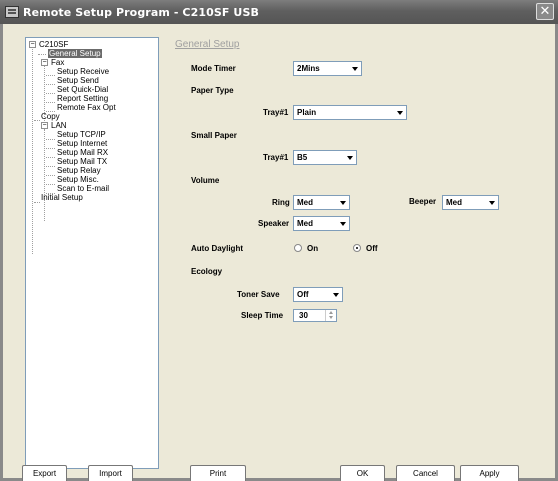  I want to click on speaker-select: Med, so click(321, 223).